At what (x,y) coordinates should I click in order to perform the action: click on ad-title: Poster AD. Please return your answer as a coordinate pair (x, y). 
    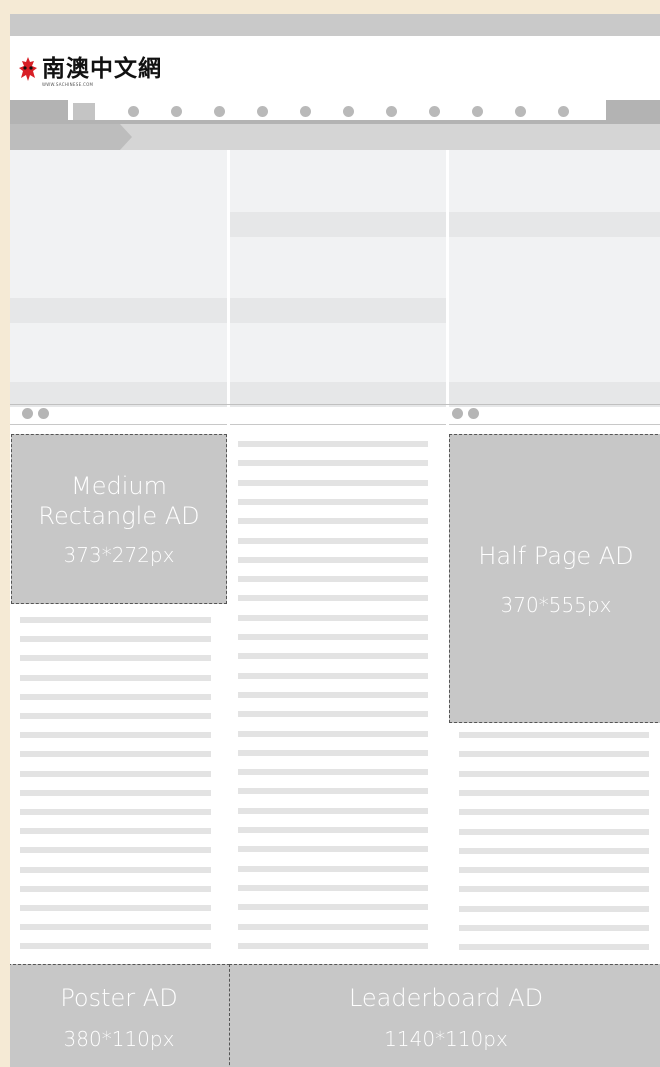
    Looking at the image, I should click on (119, 998).